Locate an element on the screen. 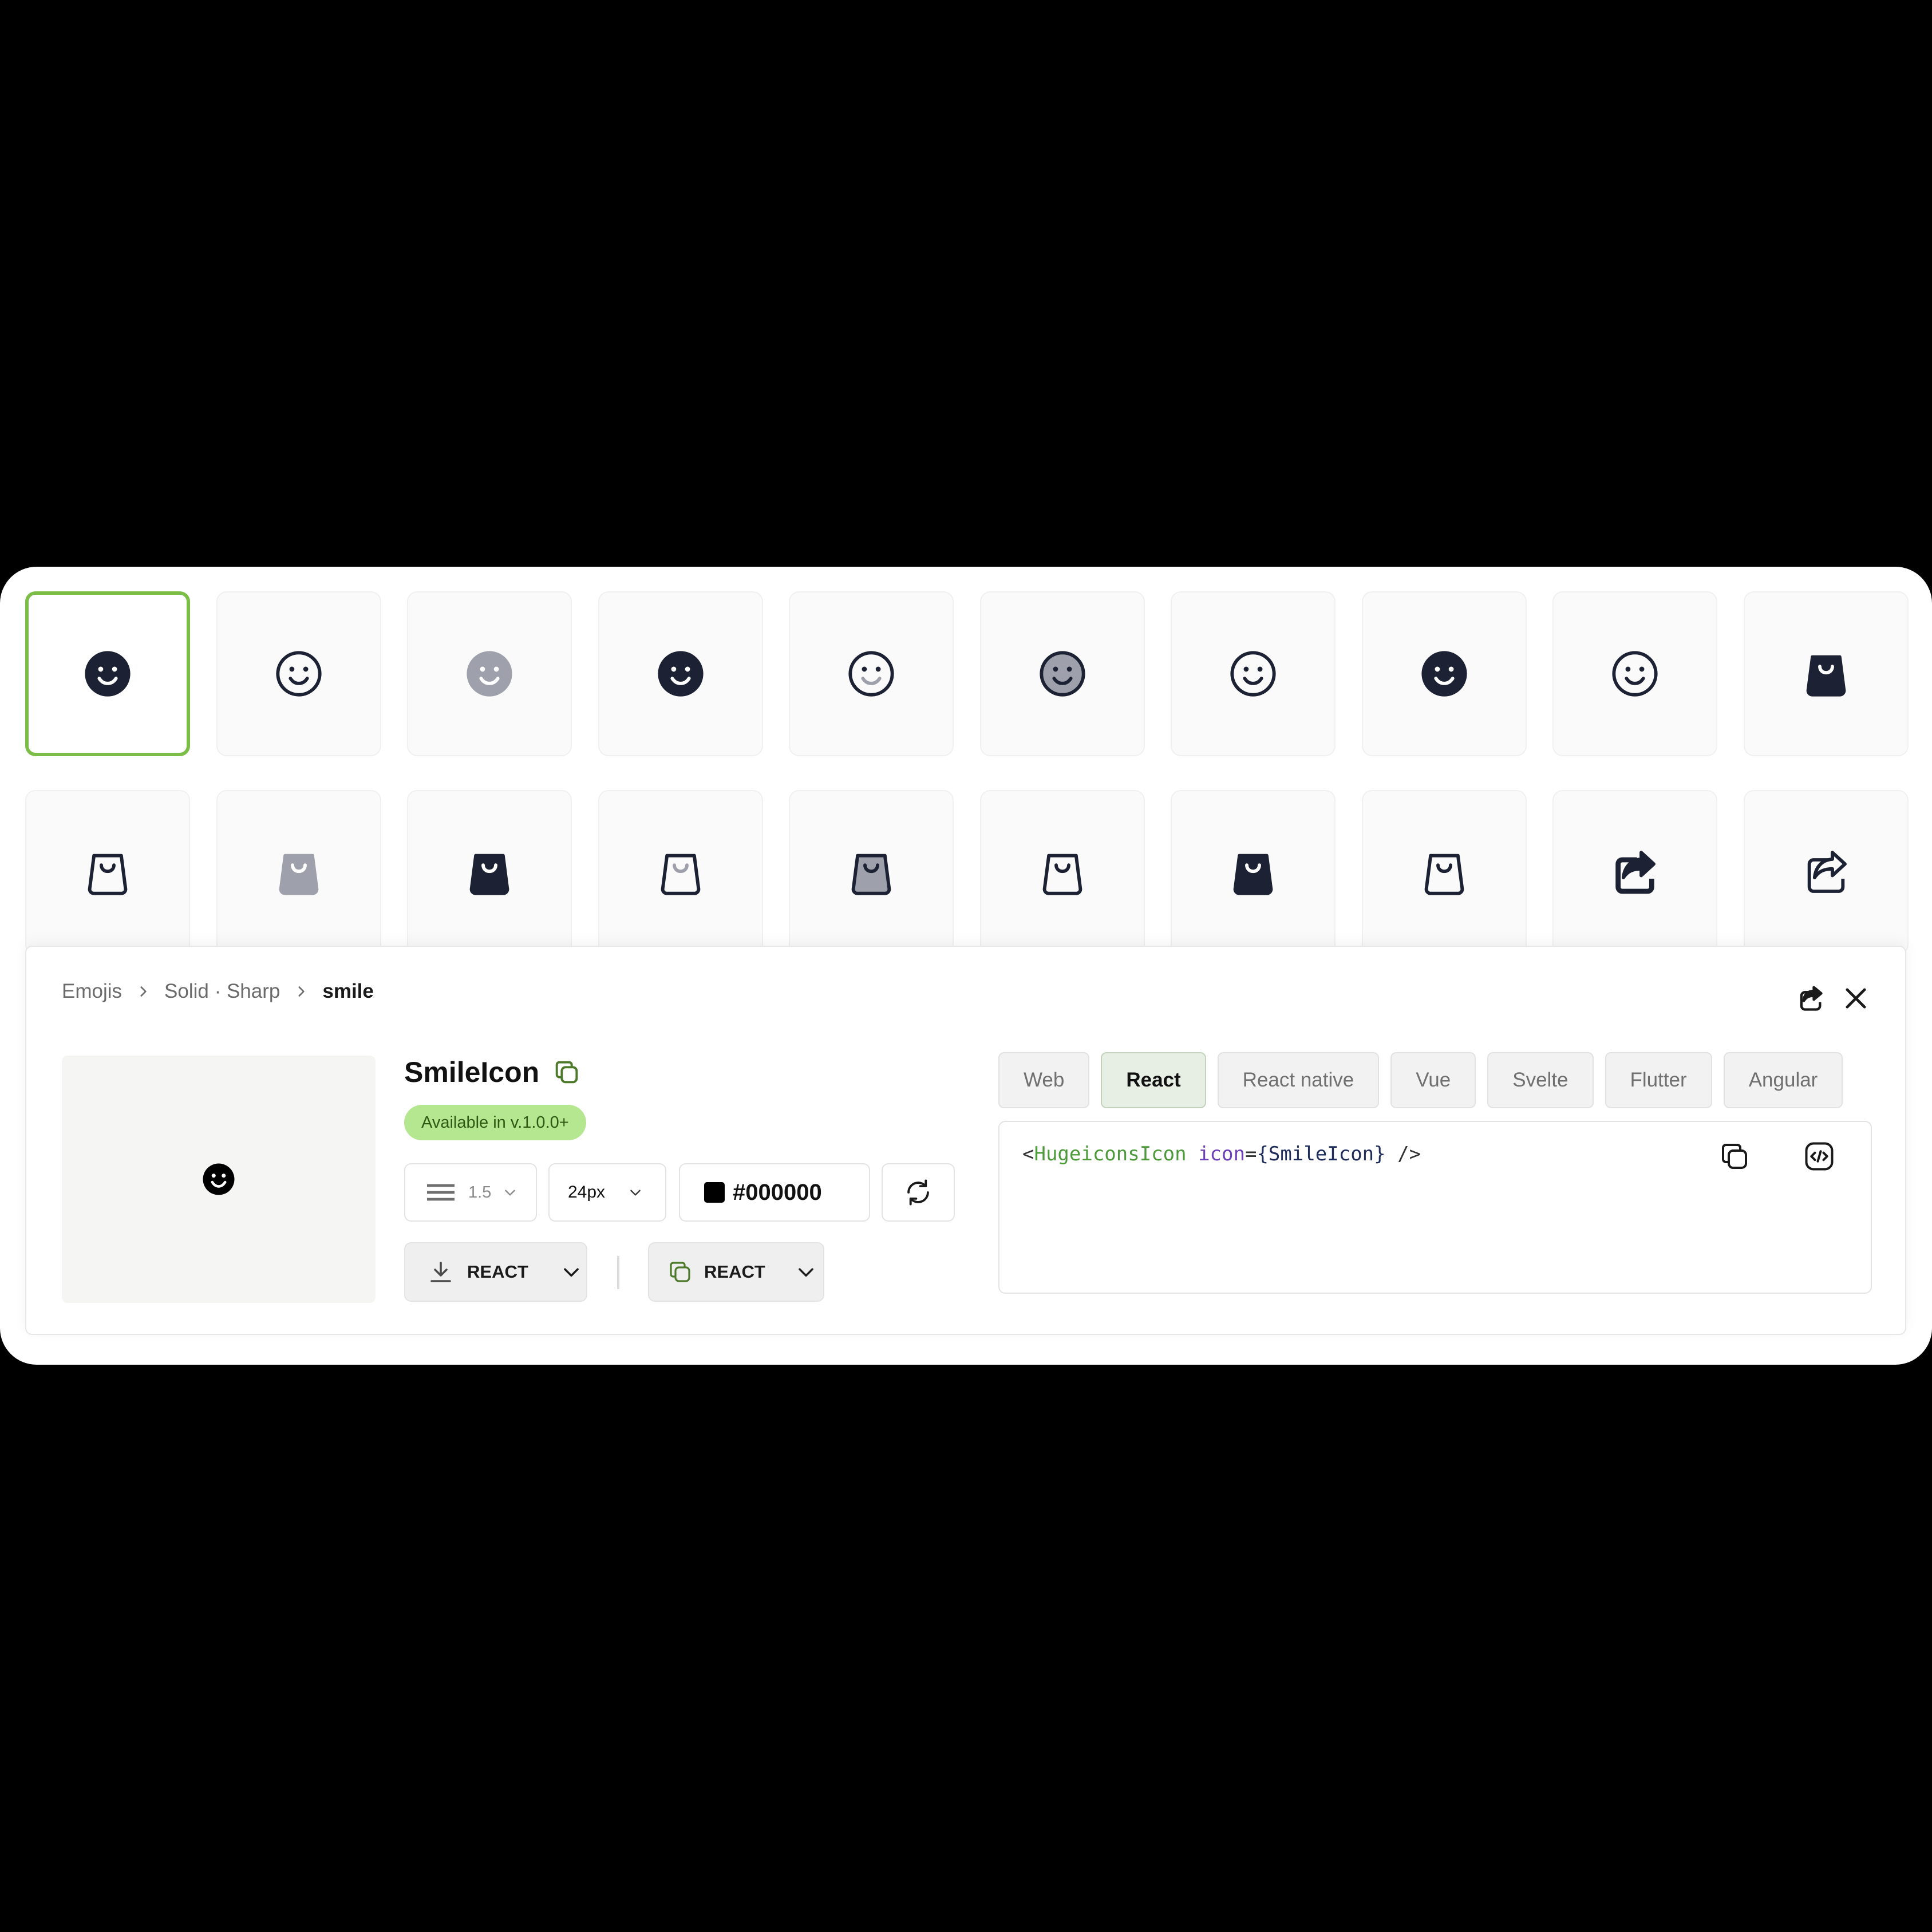 The height and width of the screenshot is (1932, 1932). code-view-icon is located at coordinates (1819, 1156).